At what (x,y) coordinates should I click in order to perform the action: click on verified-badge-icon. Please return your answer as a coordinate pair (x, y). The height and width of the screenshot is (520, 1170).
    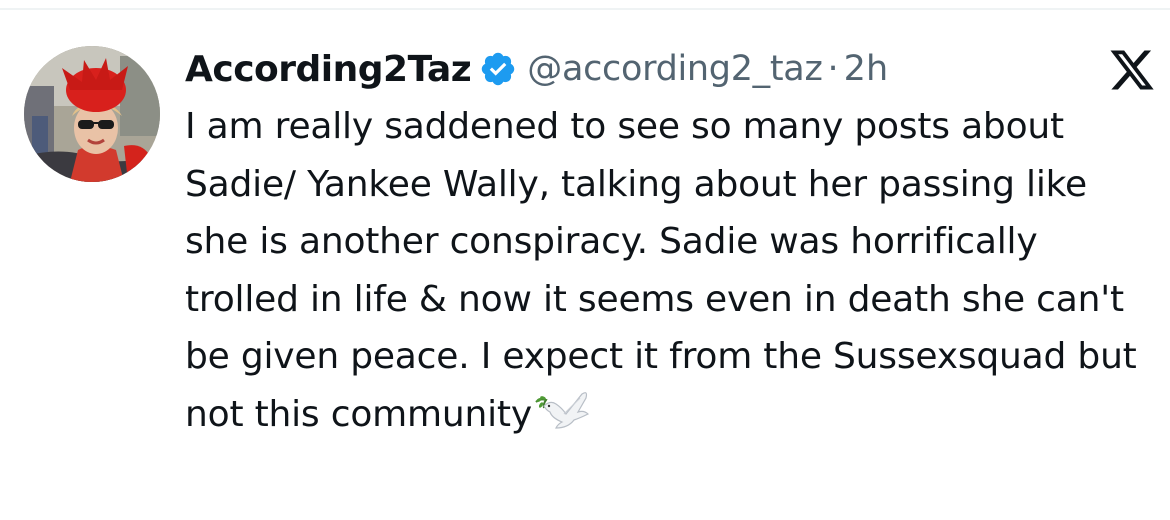
    Looking at the image, I should click on (498, 69).